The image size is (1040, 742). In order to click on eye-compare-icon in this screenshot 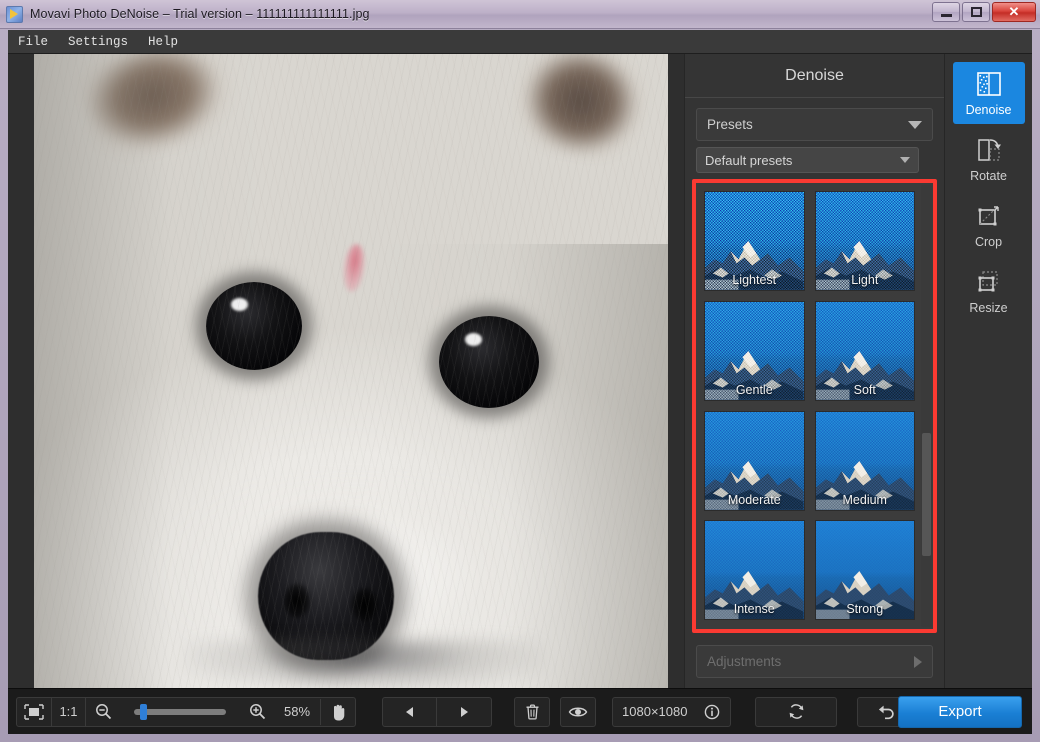, I will do `click(578, 711)`.